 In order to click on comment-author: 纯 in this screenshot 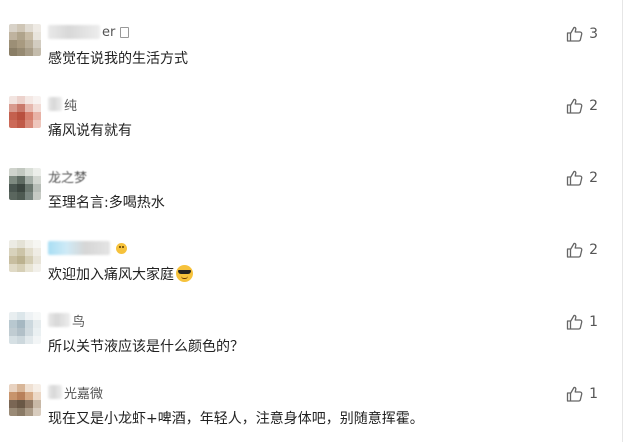, I will do `click(62, 105)`.